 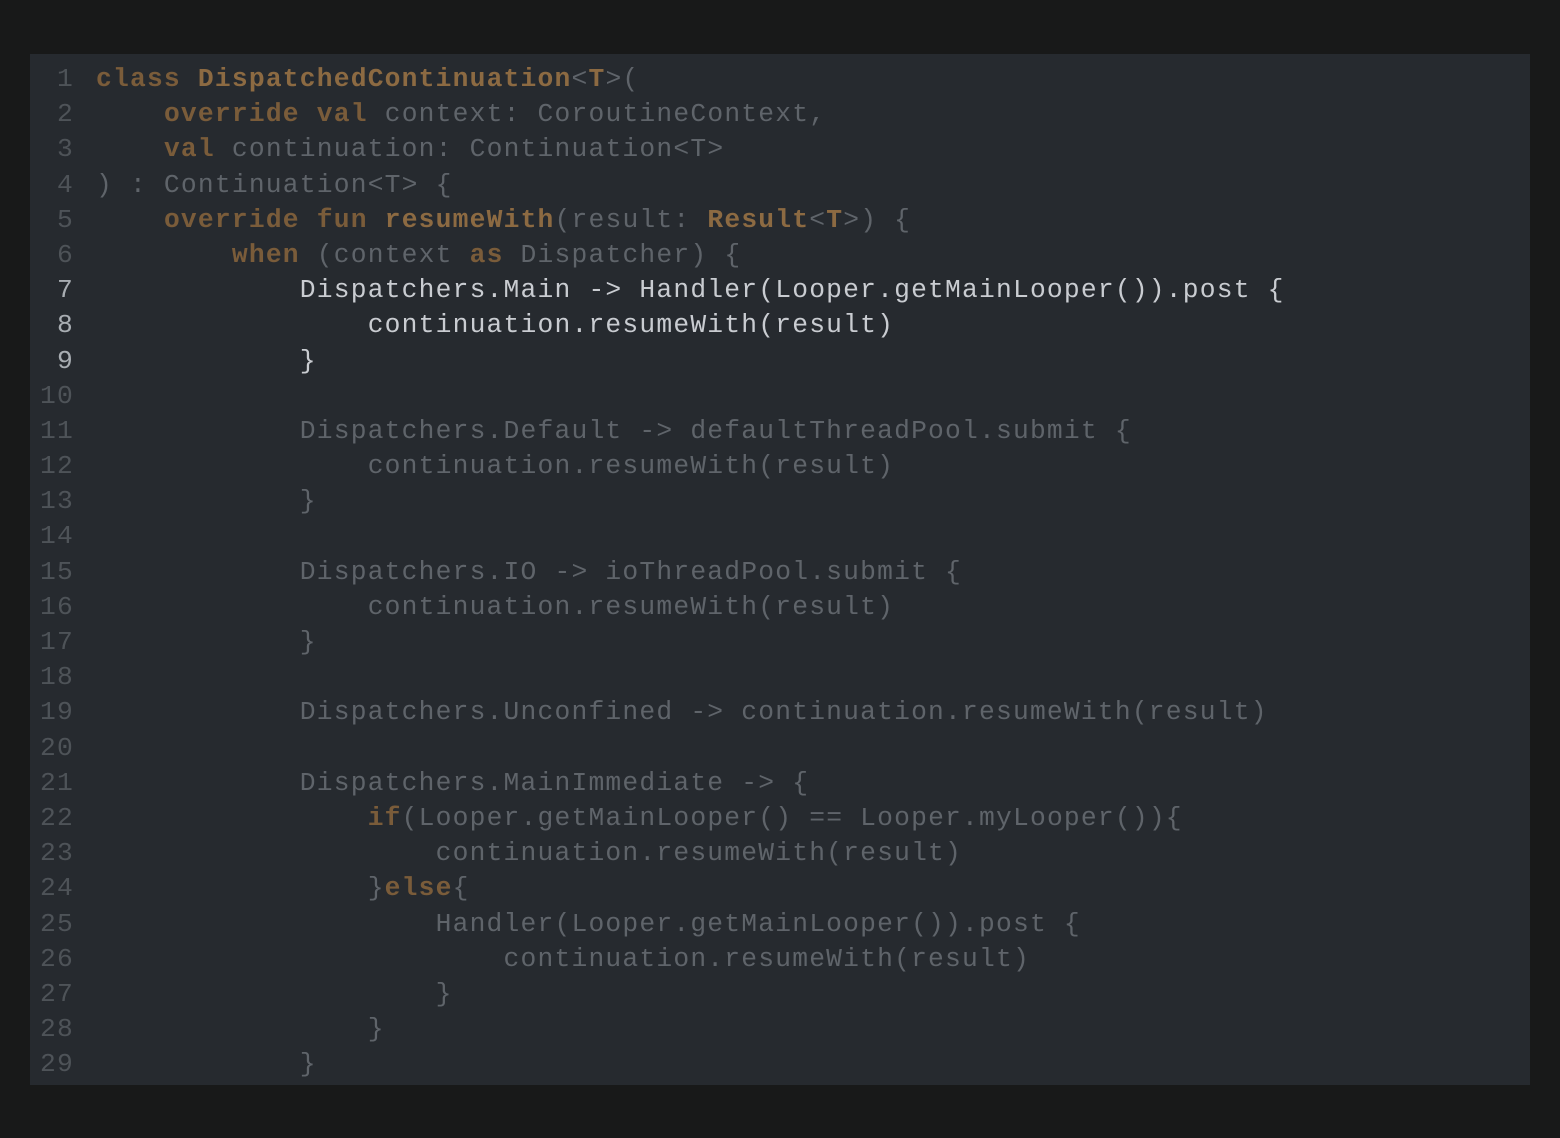 I want to click on line-number: 3, so click(x=65, y=149).